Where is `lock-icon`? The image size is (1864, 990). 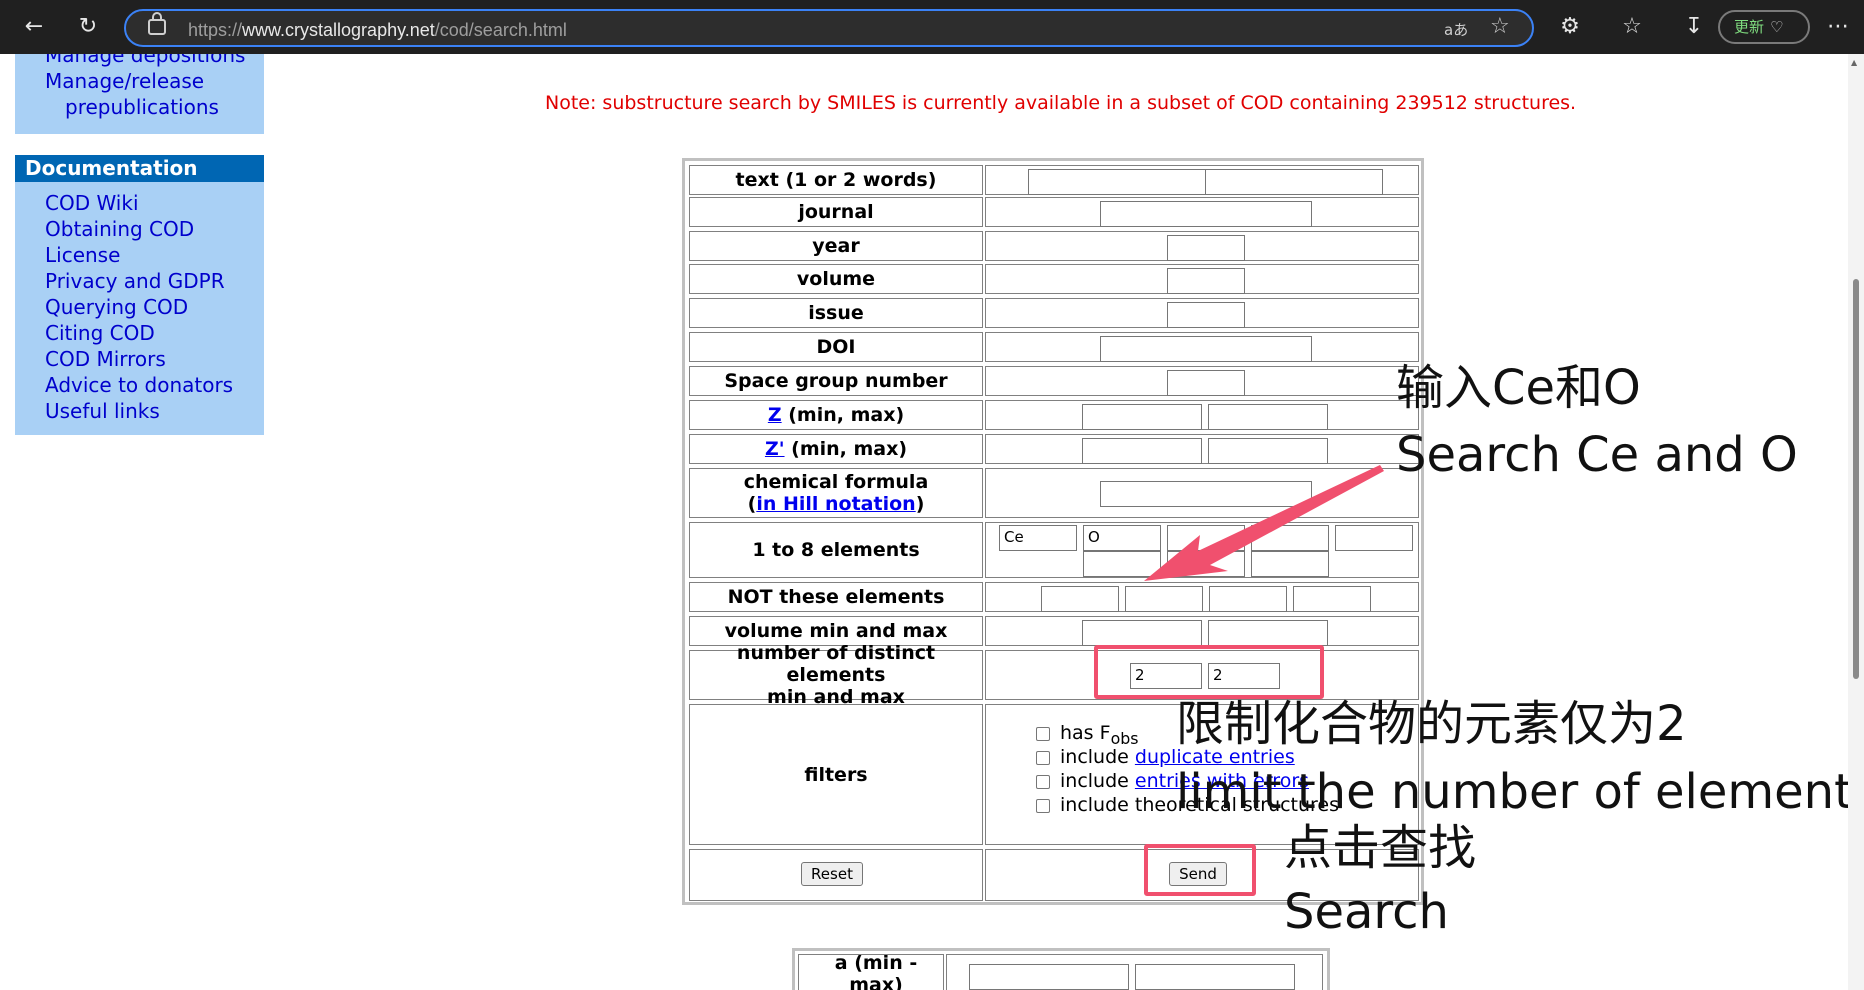
lock-icon is located at coordinates (157, 23).